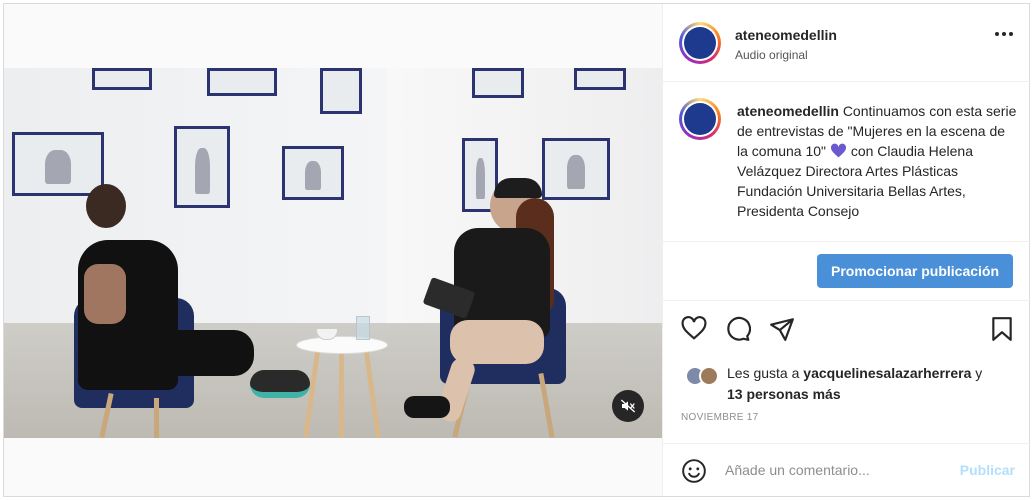 The image size is (1033, 500). I want to click on speaker-muted-icon, so click(628, 406).